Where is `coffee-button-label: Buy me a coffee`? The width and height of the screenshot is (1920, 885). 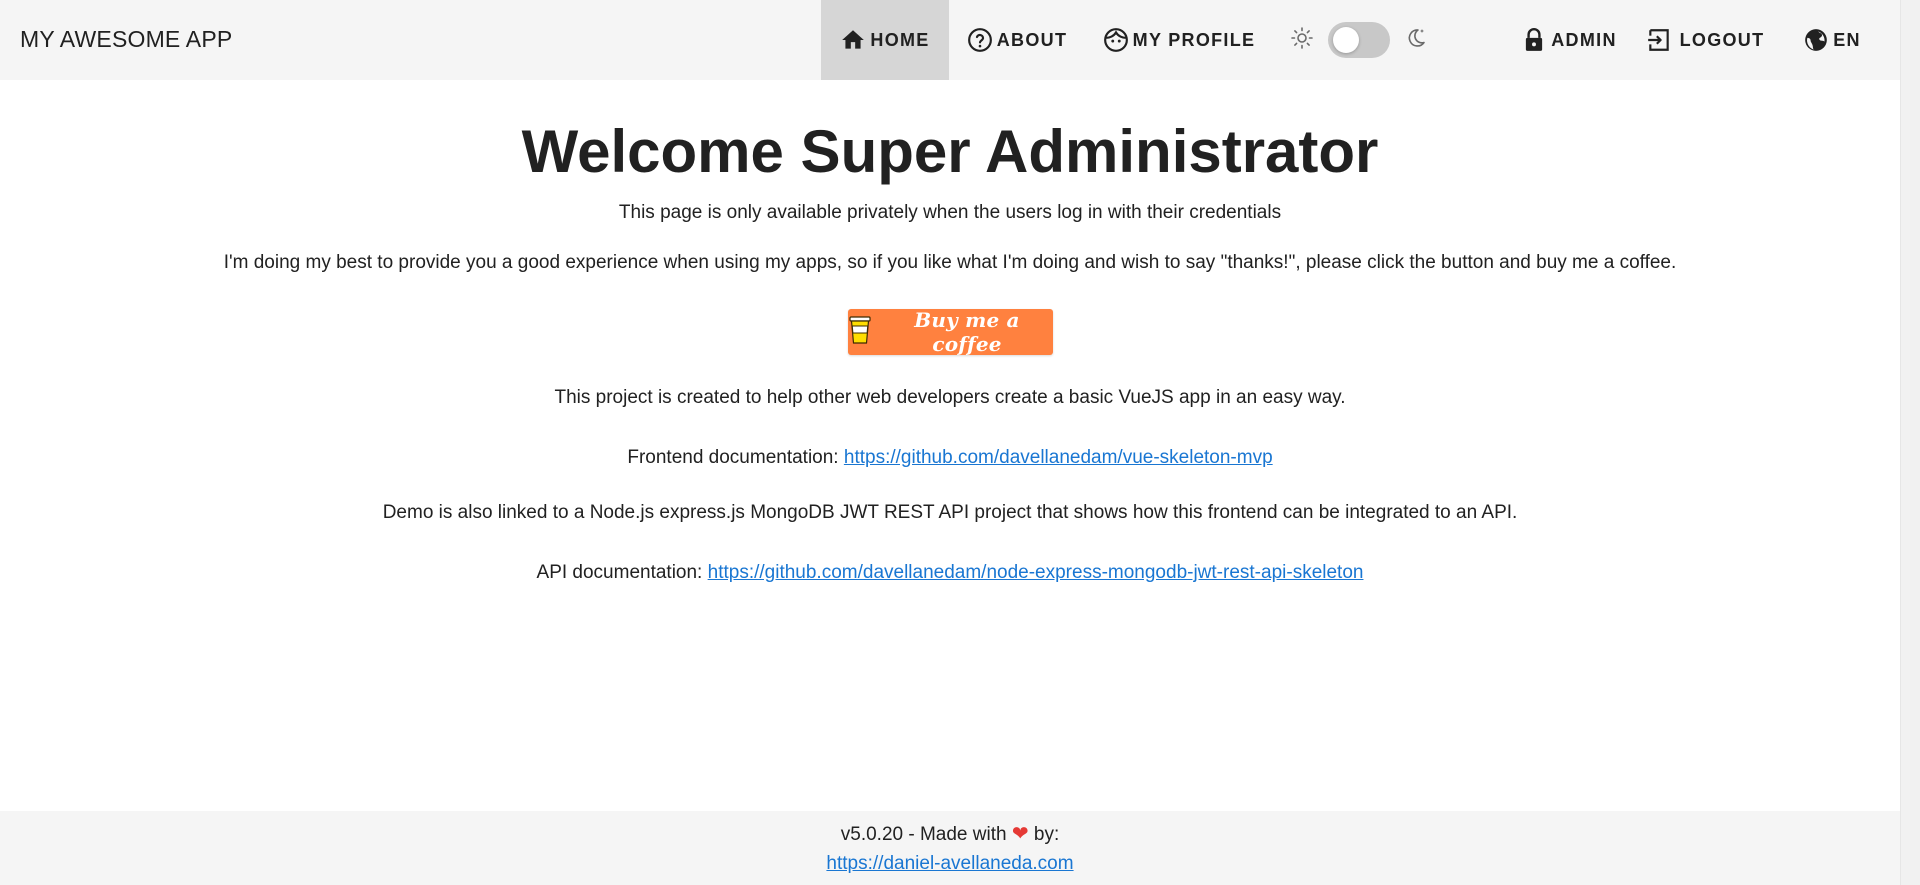
coffee-button-label: Buy me a coffee is located at coordinates (967, 332).